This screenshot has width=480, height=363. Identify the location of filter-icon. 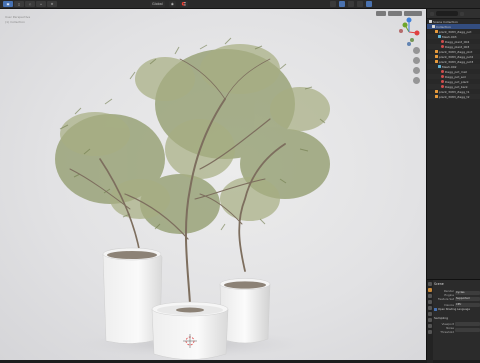
(462, 13).